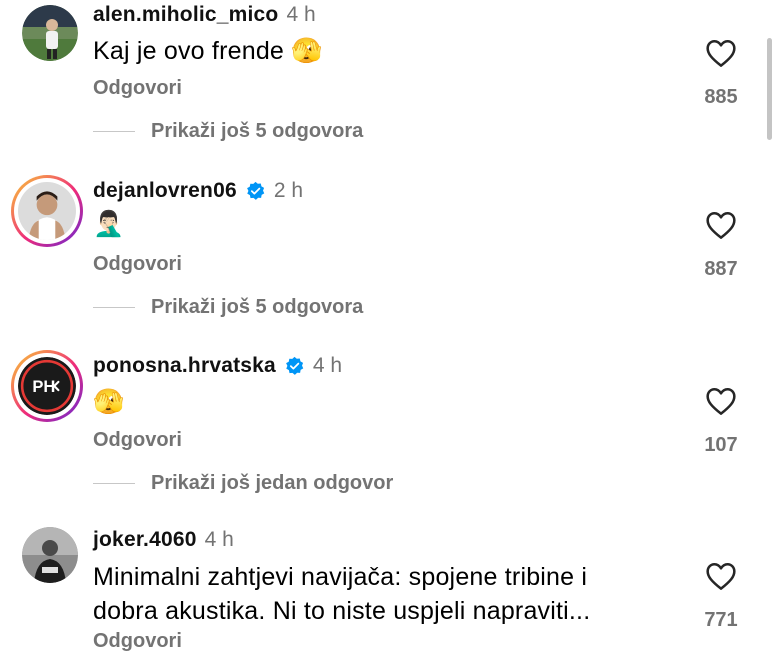 This screenshot has width=776, height=672. Describe the element at coordinates (721, 73) in the screenshot. I see `like-button: 885` at that location.